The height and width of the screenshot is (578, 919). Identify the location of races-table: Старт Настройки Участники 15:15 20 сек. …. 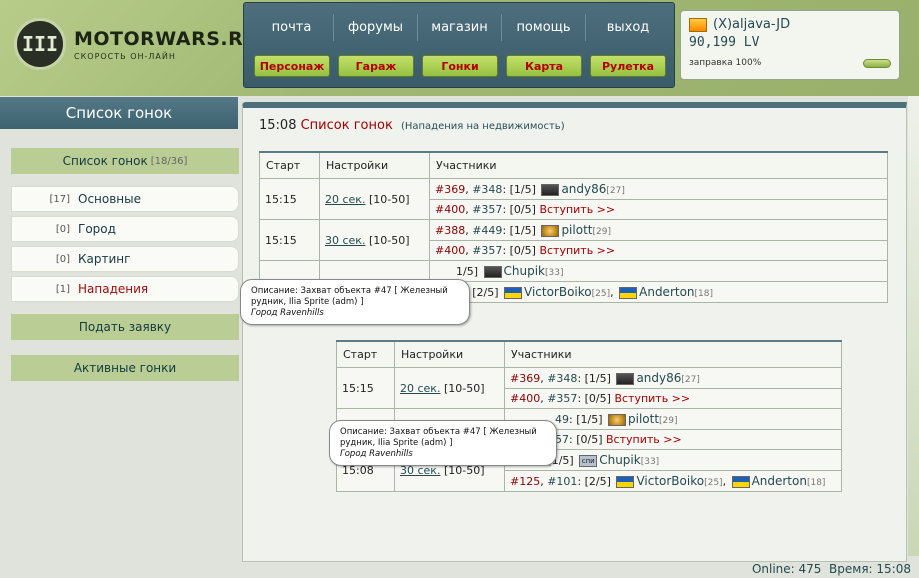
(589, 416).